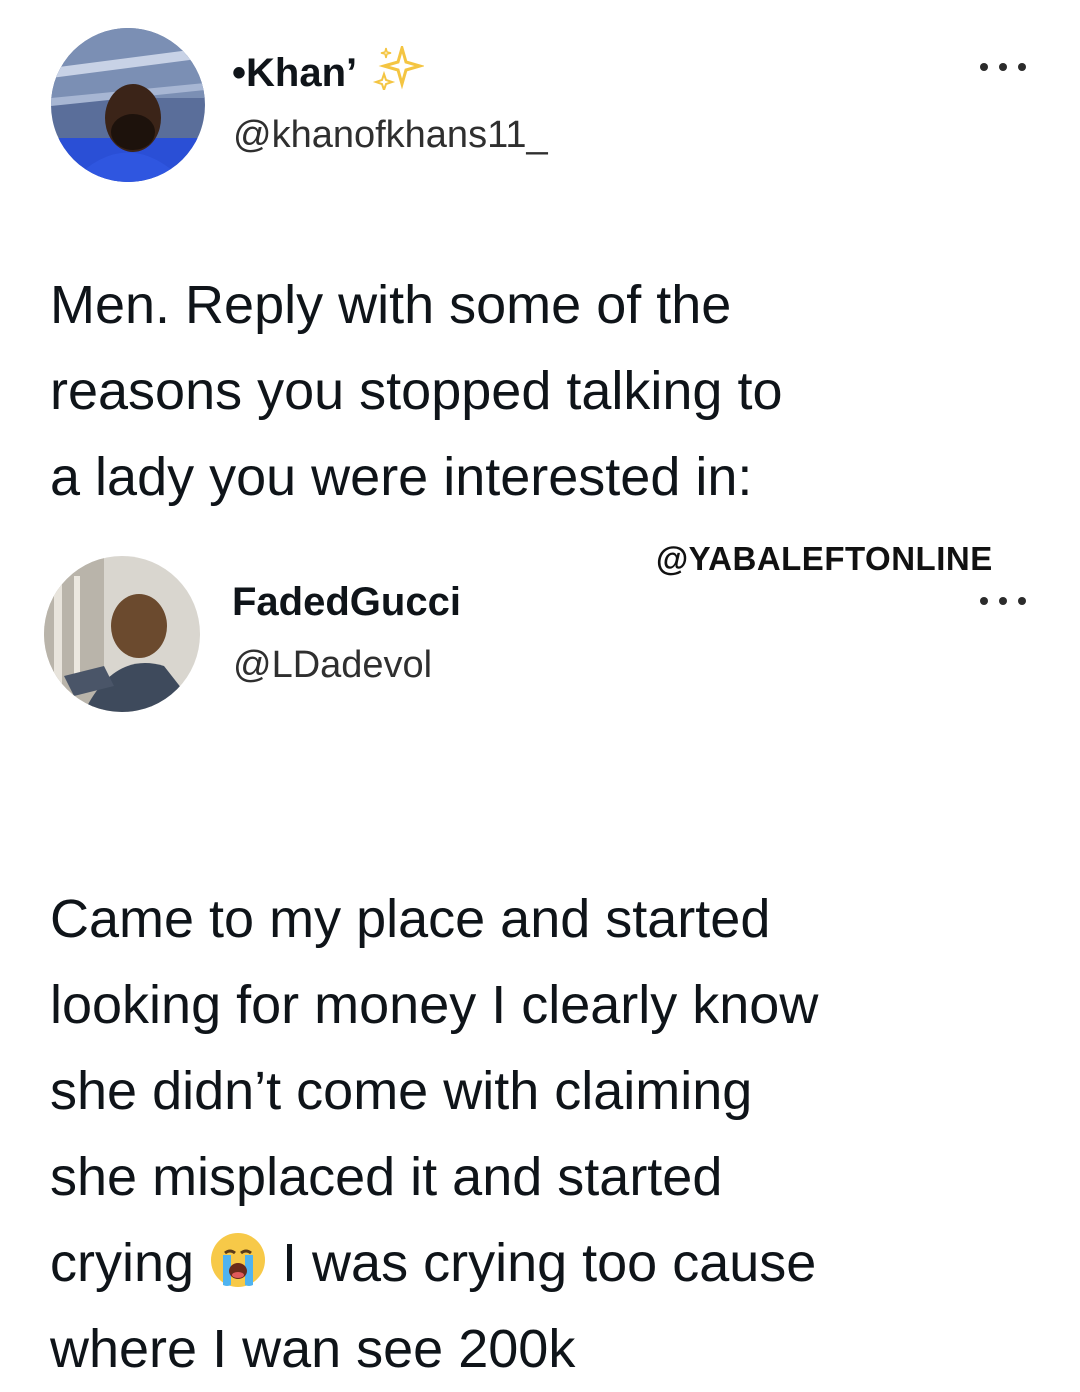 The image size is (1080, 1392). I want to click on tweet1-display-name: •Khan’, so click(329, 69).